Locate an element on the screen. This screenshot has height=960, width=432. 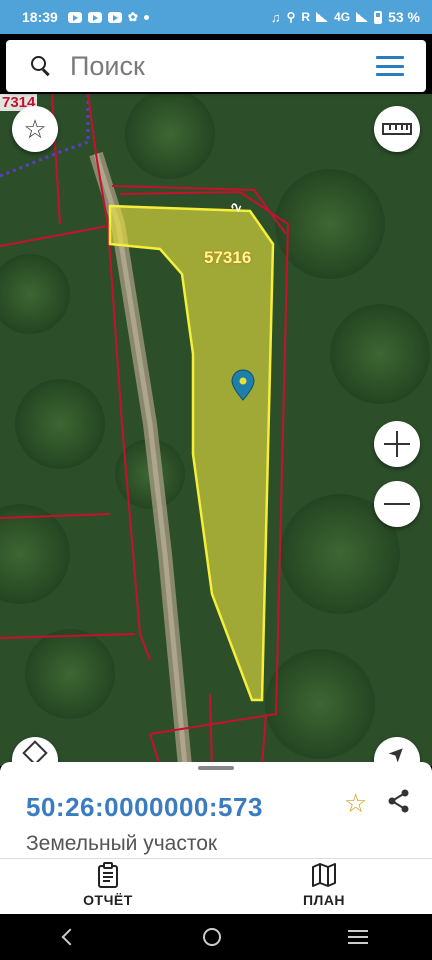
back-icon is located at coordinates (70, 937).